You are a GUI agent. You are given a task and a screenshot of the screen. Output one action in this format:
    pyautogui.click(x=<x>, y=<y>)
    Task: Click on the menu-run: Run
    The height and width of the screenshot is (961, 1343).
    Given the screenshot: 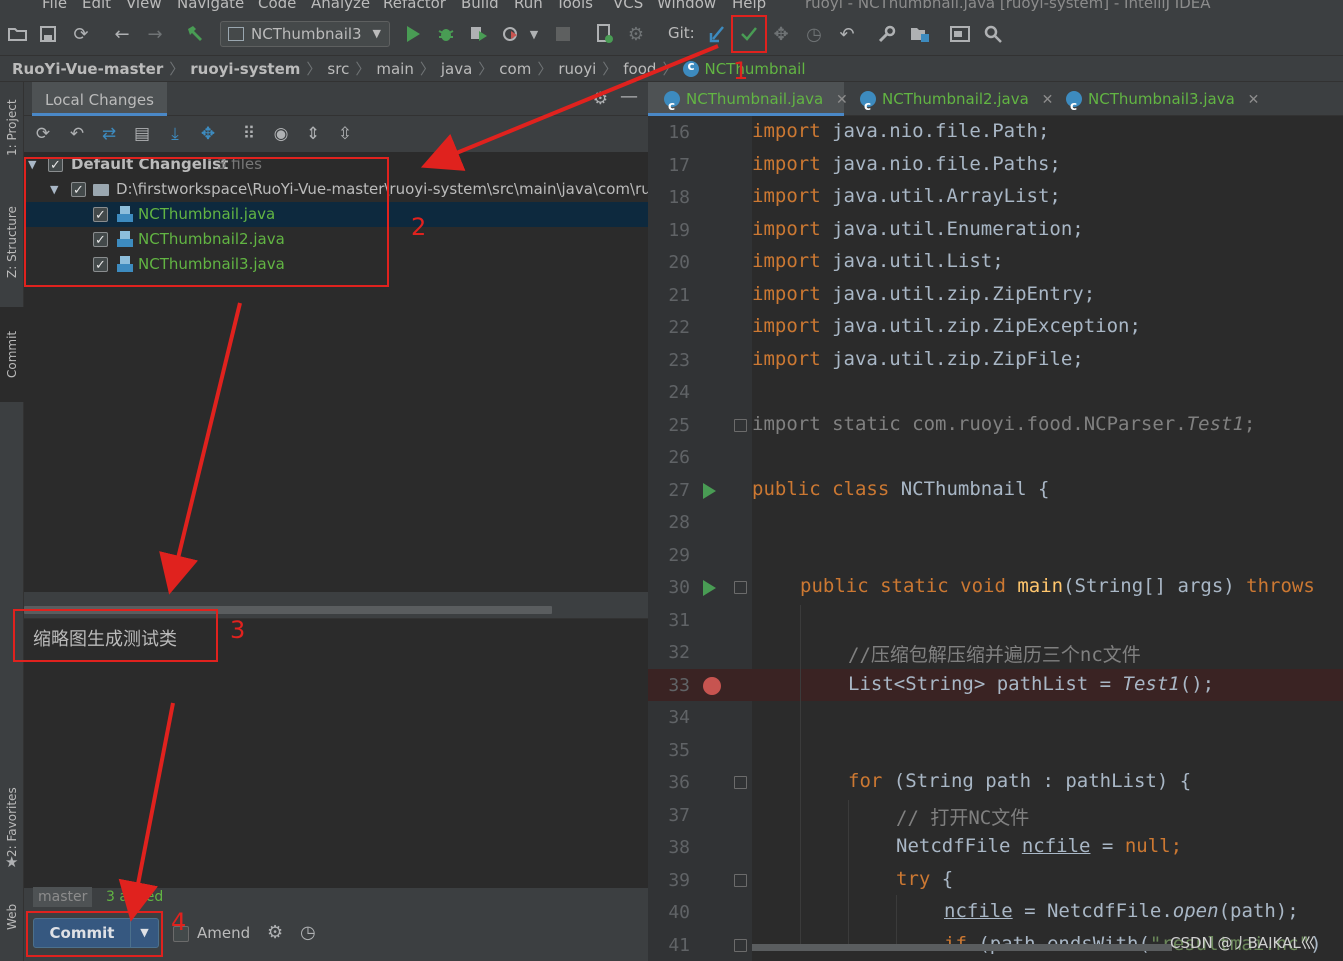 What is the action you would take?
    pyautogui.click(x=528, y=6)
    